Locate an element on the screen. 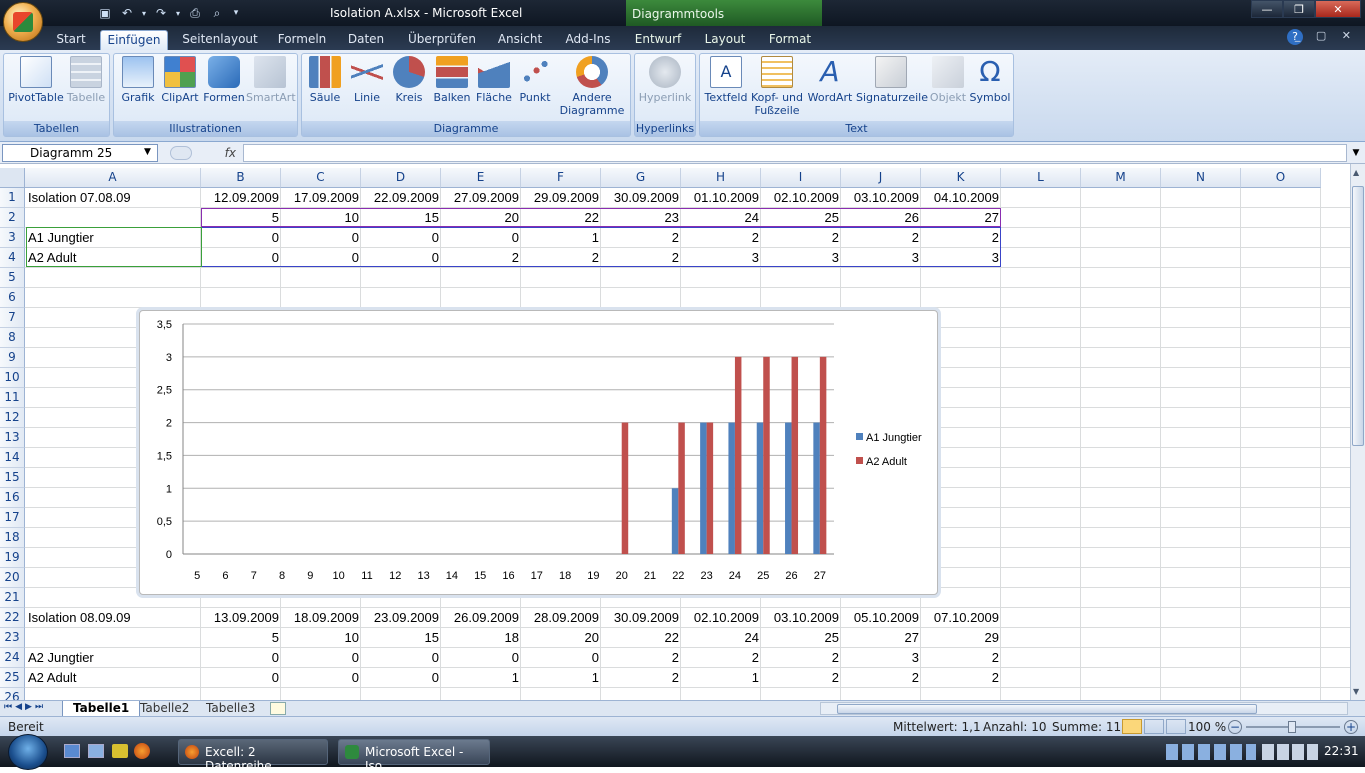 The width and height of the screenshot is (1365, 773). column-header-K: K is located at coordinates (961, 178).